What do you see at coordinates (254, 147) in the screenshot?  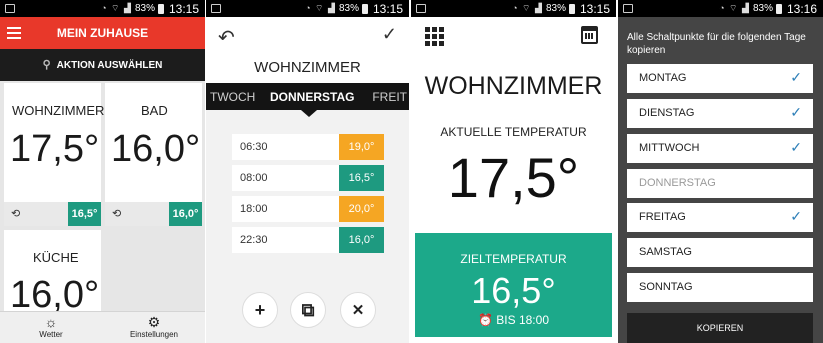 I see `switch-time: 06:30` at bounding box center [254, 147].